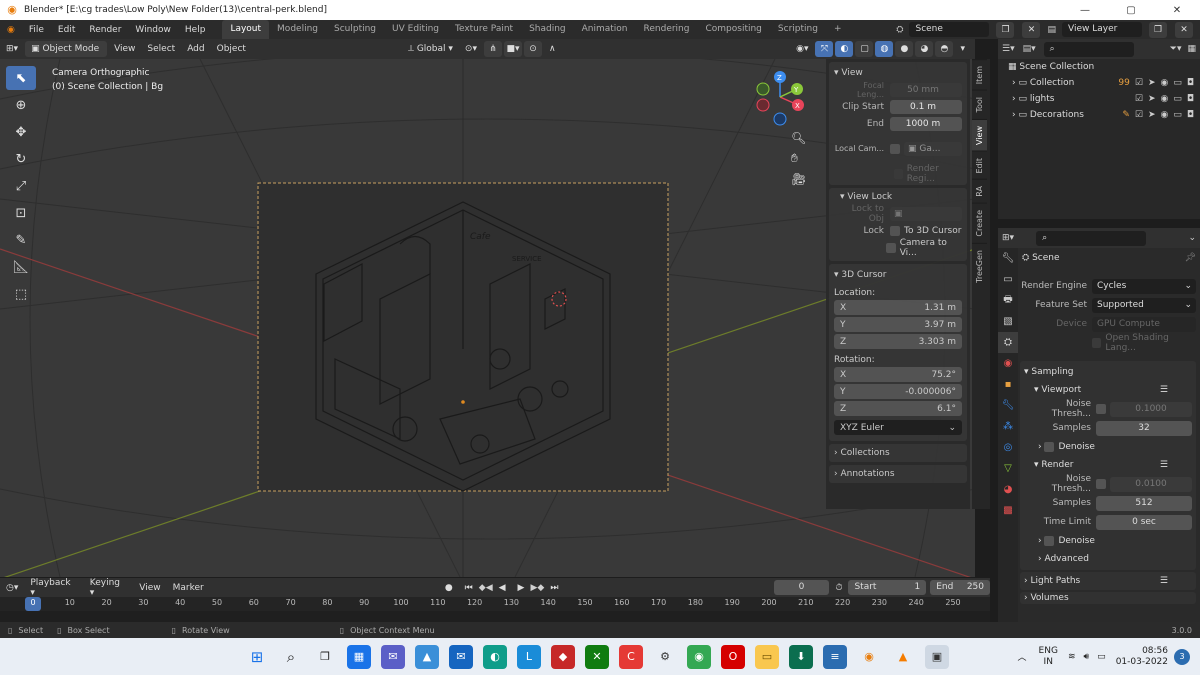 This screenshot has width=1200, height=675. Describe the element at coordinates (512, 49) in the screenshot. I see `snap-target-icon: ■▾` at that location.